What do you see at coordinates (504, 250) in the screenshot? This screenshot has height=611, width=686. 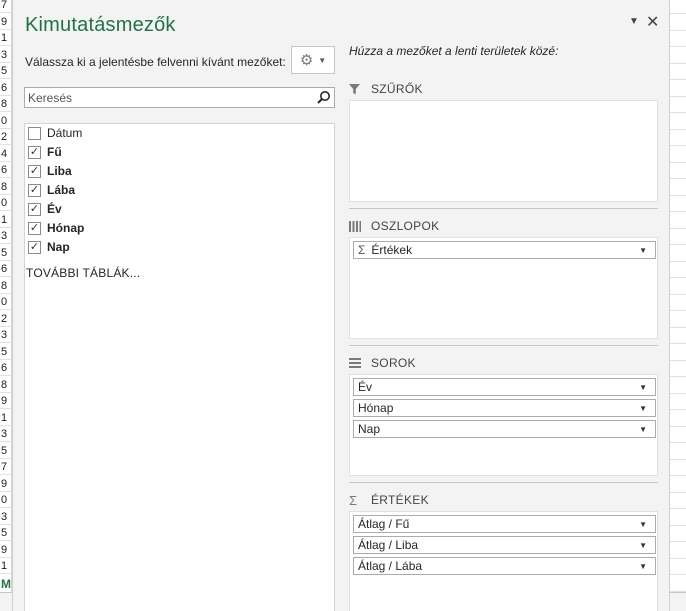 I see `columns-field-chip: Σ Értékek ▼` at bounding box center [504, 250].